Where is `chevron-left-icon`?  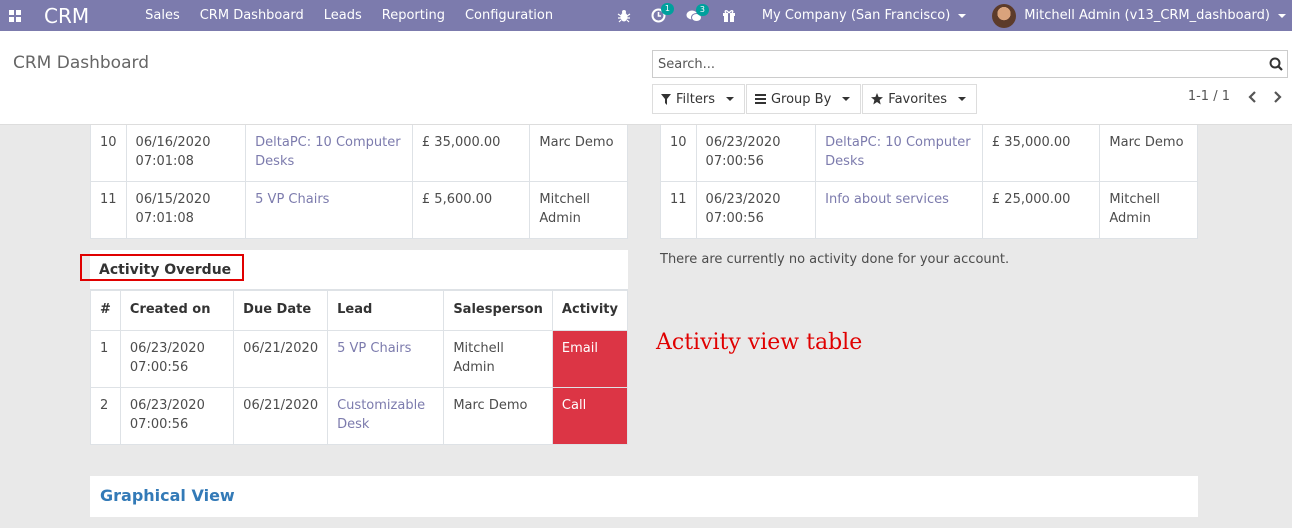
chevron-left-icon is located at coordinates (1253, 96).